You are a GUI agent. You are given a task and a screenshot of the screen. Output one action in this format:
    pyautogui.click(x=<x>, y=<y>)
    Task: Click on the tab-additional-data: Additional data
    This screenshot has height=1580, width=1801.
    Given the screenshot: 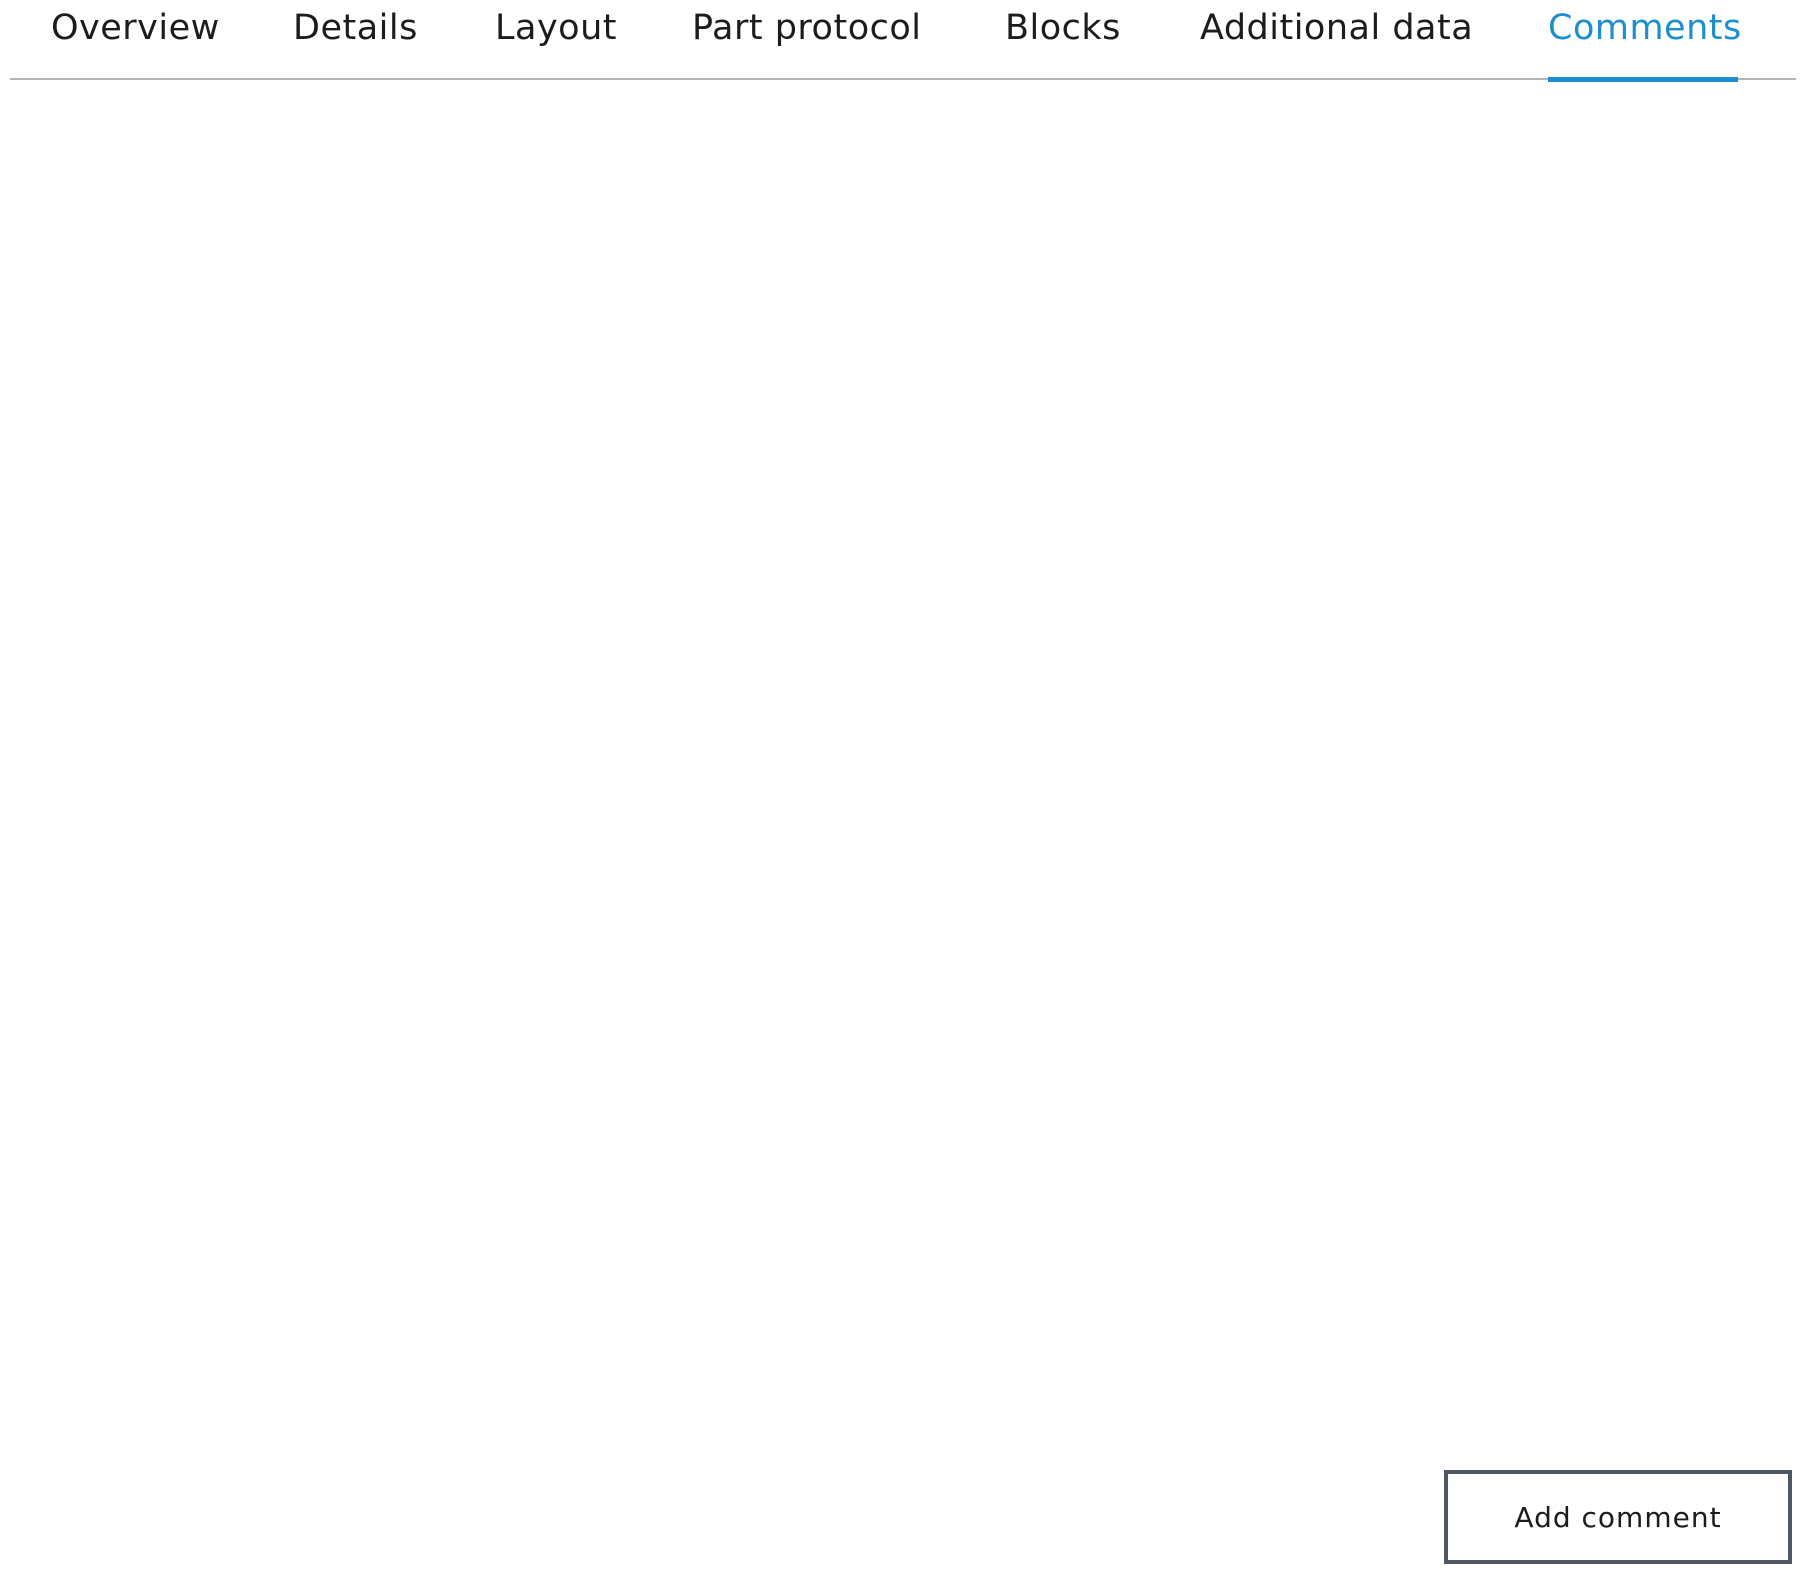 What is the action you would take?
    pyautogui.click(x=1337, y=40)
    